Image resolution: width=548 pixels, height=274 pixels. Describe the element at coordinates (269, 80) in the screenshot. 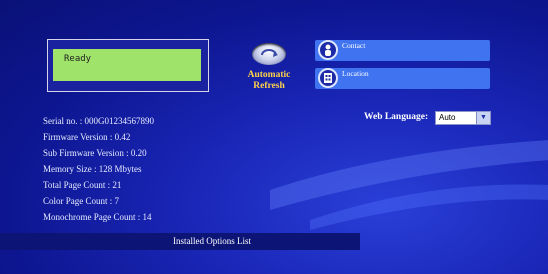

I see `refresh-label: Automatic Refresh` at that location.